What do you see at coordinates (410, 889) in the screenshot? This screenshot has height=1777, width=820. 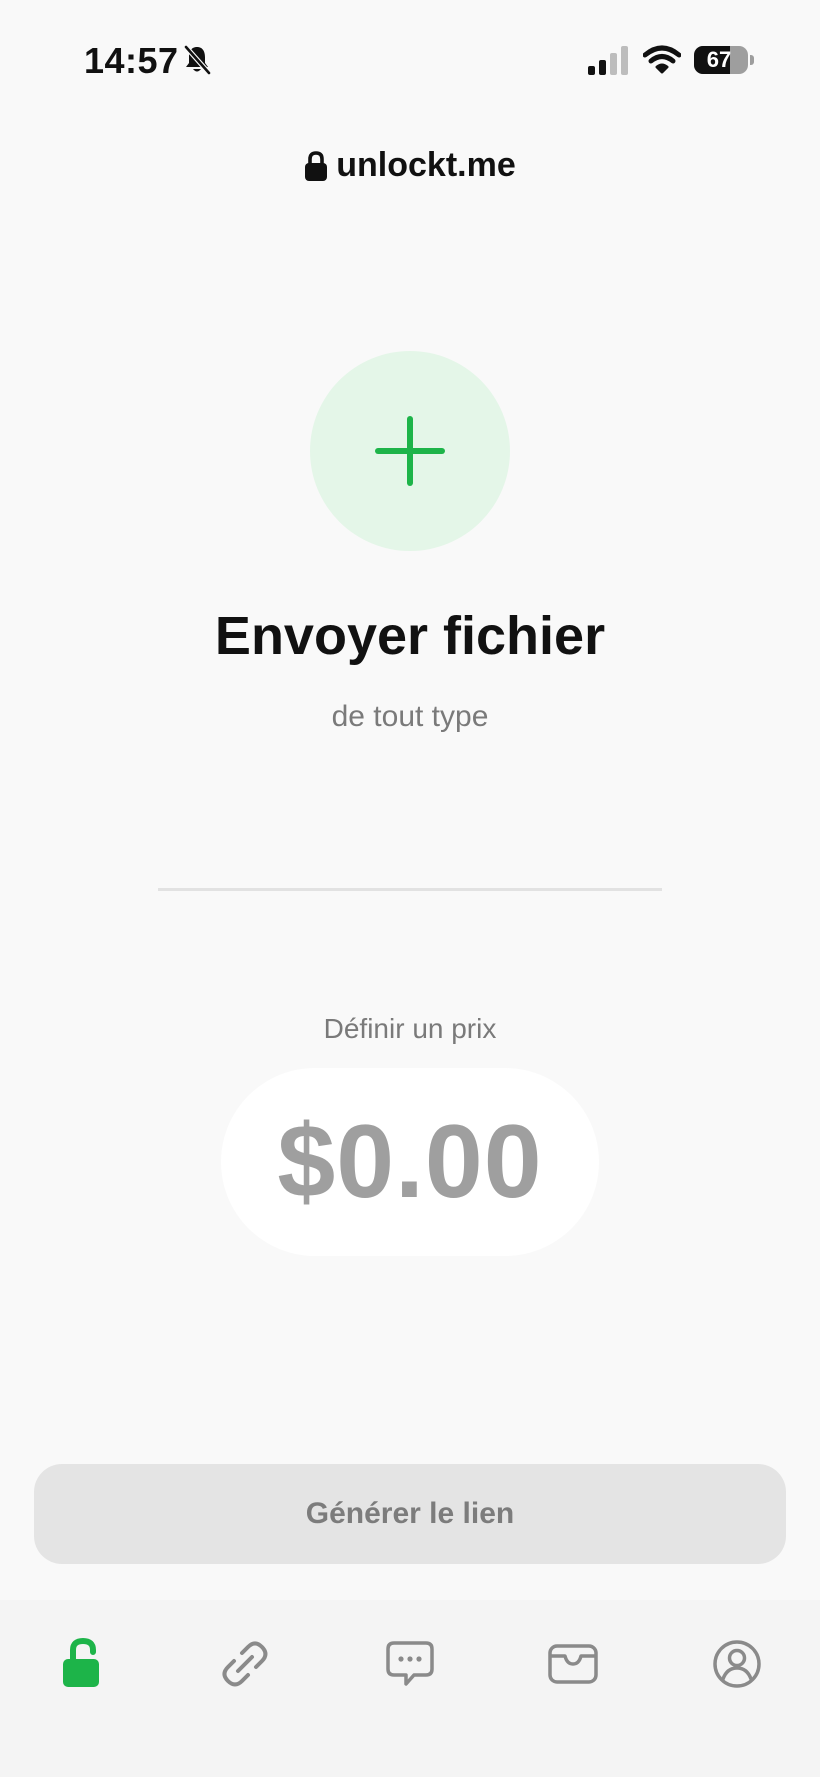 I see `divider` at bounding box center [410, 889].